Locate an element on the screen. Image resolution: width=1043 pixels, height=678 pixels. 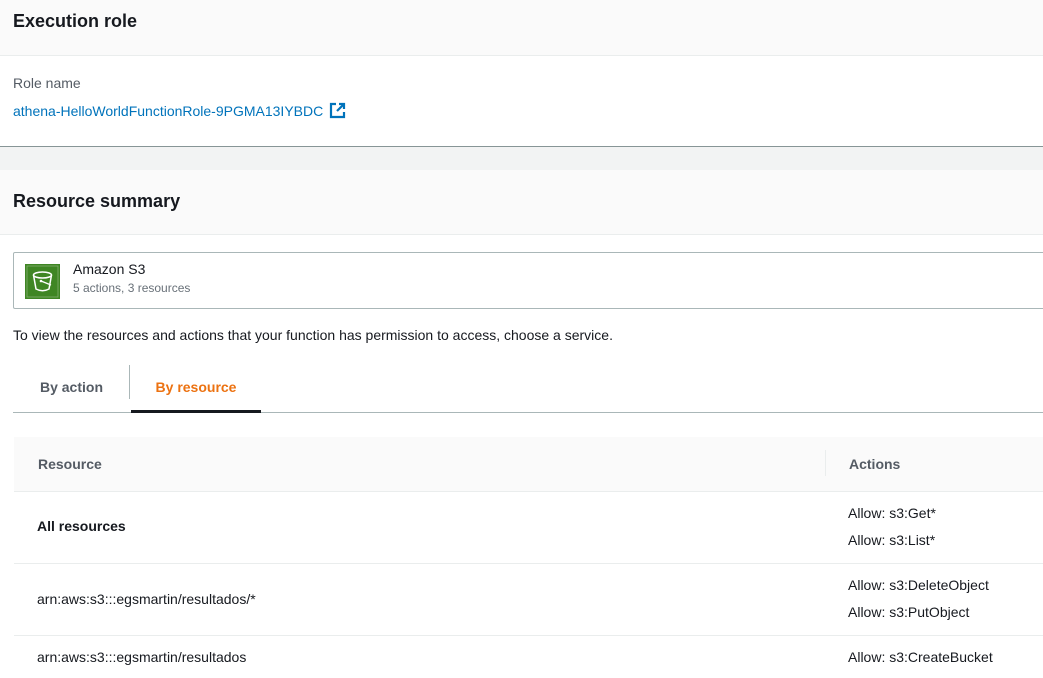
resource-cell: arn:aws:s3:::egsmartin/resultados/* is located at coordinates (146, 599).